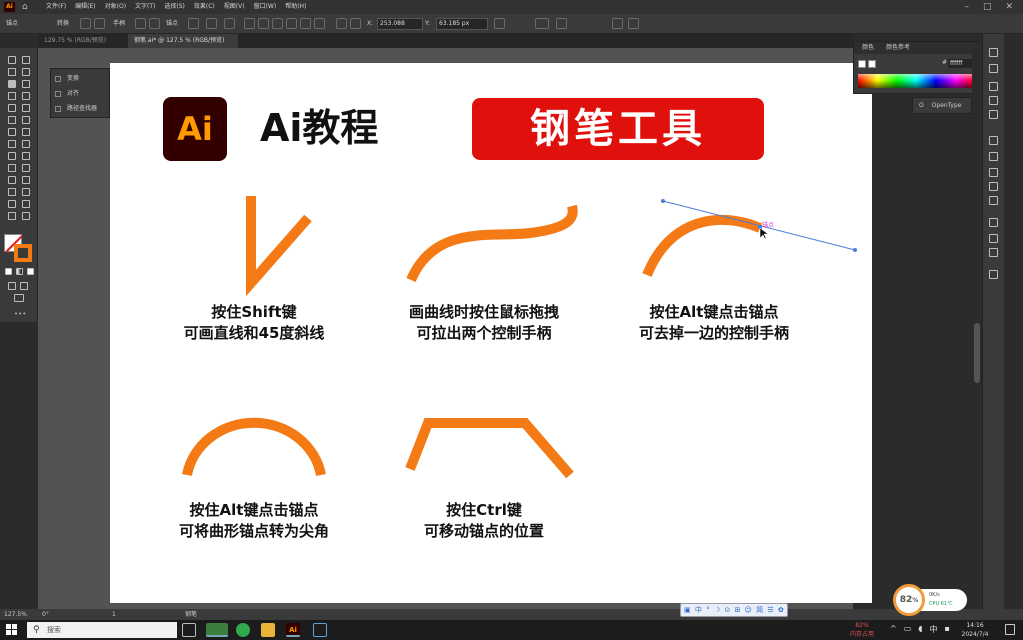 This screenshot has width=1023, height=640. Describe the element at coordinates (12, 168) in the screenshot. I see `mesh-tool-icon` at that location.